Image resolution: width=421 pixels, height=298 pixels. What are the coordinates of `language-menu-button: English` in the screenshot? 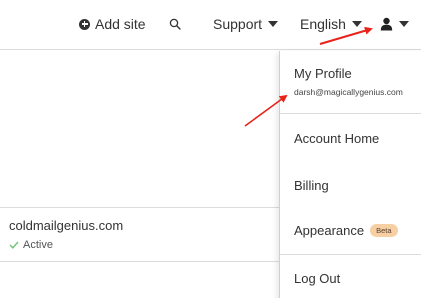 It's located at (331, 24).